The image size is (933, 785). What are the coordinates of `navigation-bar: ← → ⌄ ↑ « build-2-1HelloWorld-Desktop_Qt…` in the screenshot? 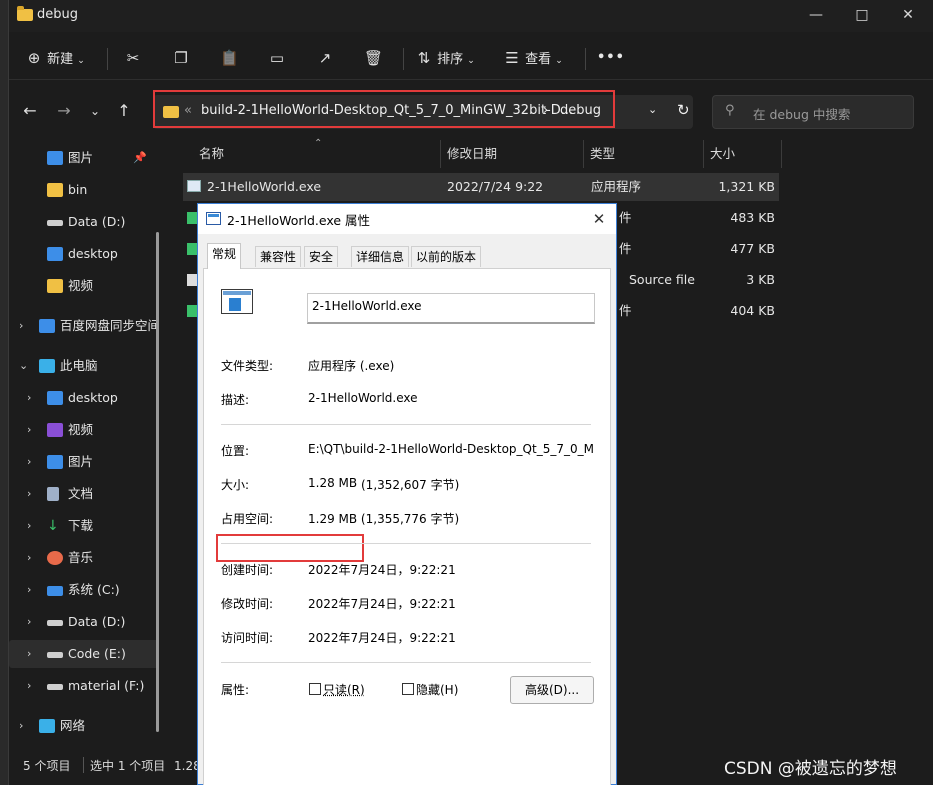 It's located at (471, 111).